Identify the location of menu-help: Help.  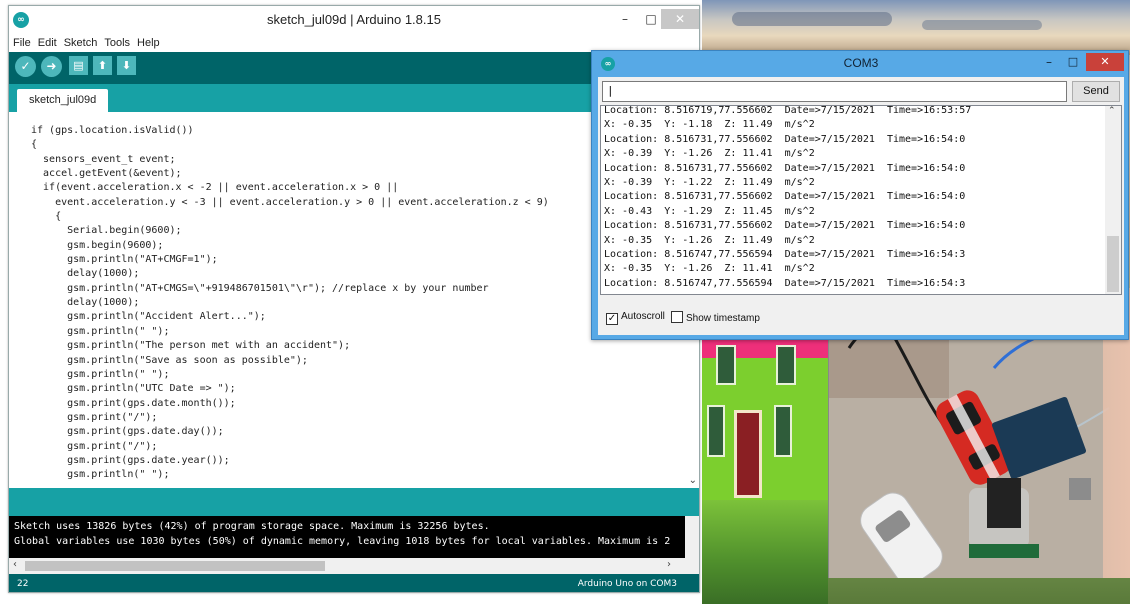
(148, 41).